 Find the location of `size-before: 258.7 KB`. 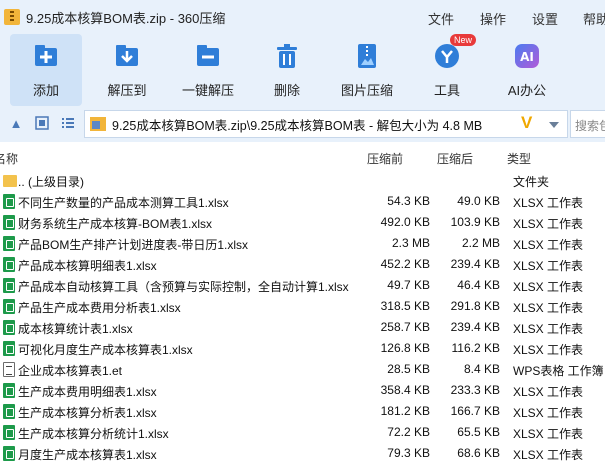

size-before: 258.7 KB is located at coordinates (405, 327).